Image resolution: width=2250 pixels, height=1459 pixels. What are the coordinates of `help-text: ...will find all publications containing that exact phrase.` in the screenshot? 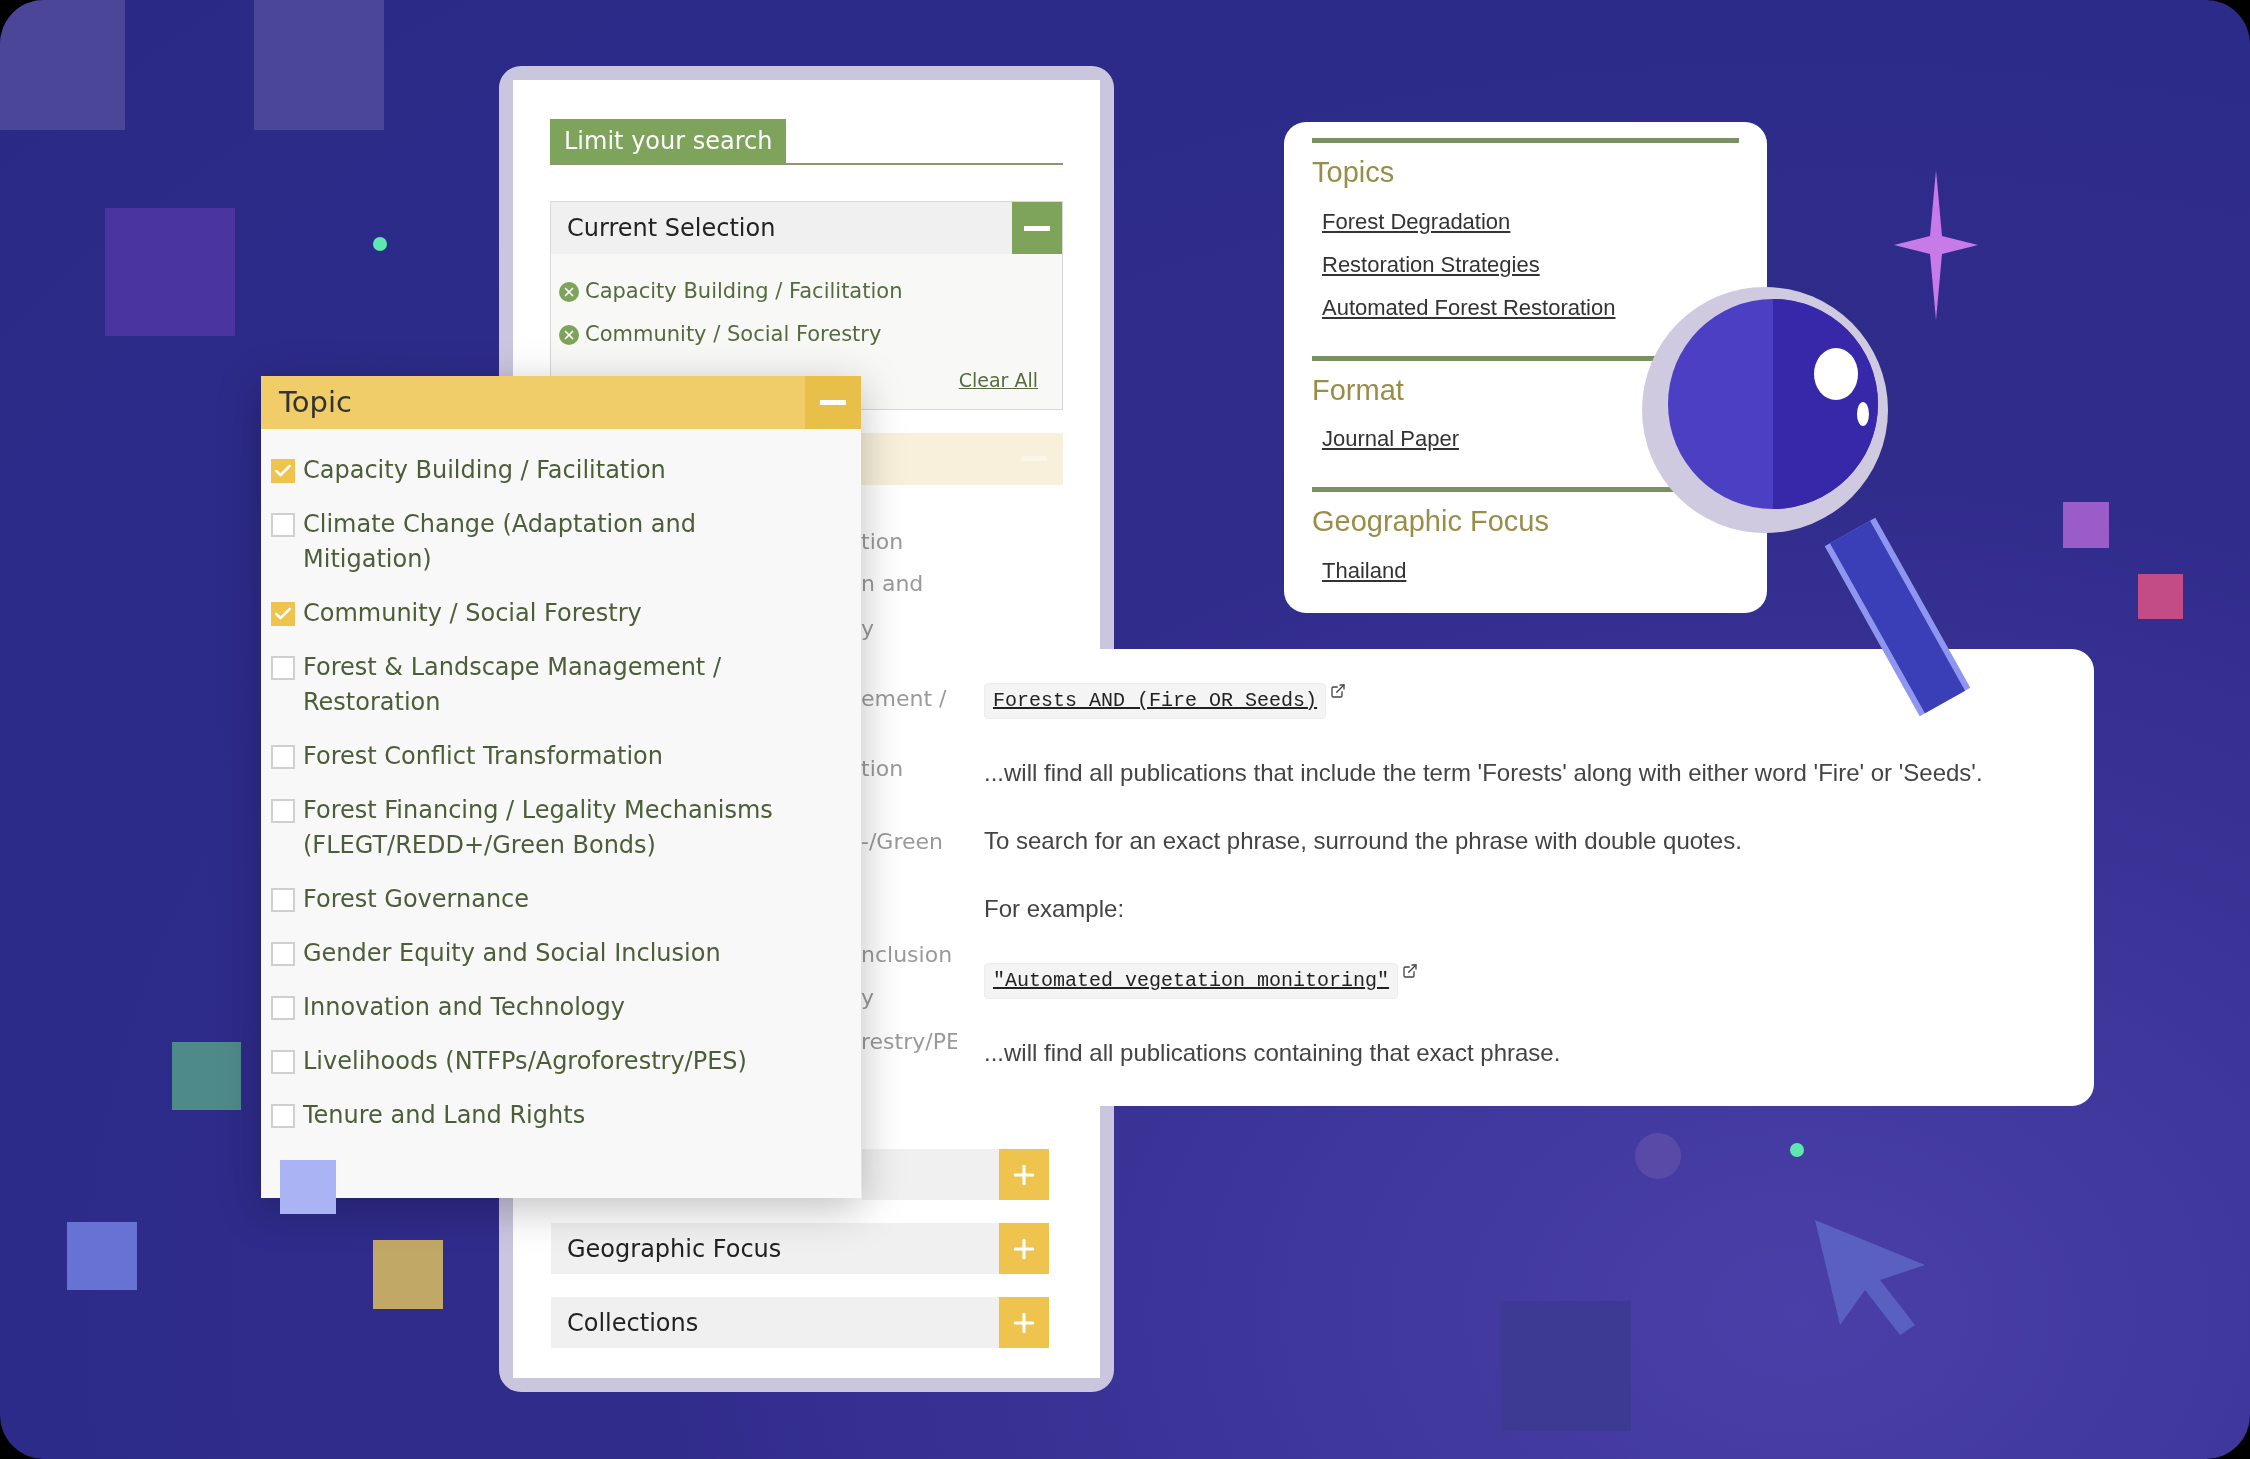 It's located at (1273, 1053).